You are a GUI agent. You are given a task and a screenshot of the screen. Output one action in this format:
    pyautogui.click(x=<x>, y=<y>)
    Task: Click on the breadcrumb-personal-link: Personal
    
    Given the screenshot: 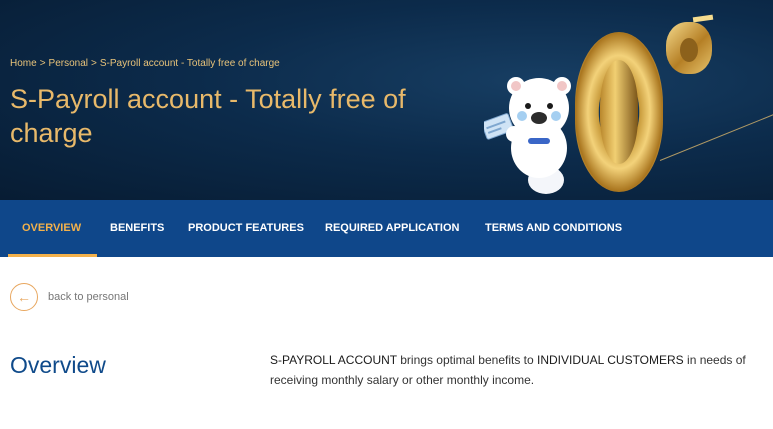 What is the action you would take?
    pyautogui.click(x=68, y=63)
    